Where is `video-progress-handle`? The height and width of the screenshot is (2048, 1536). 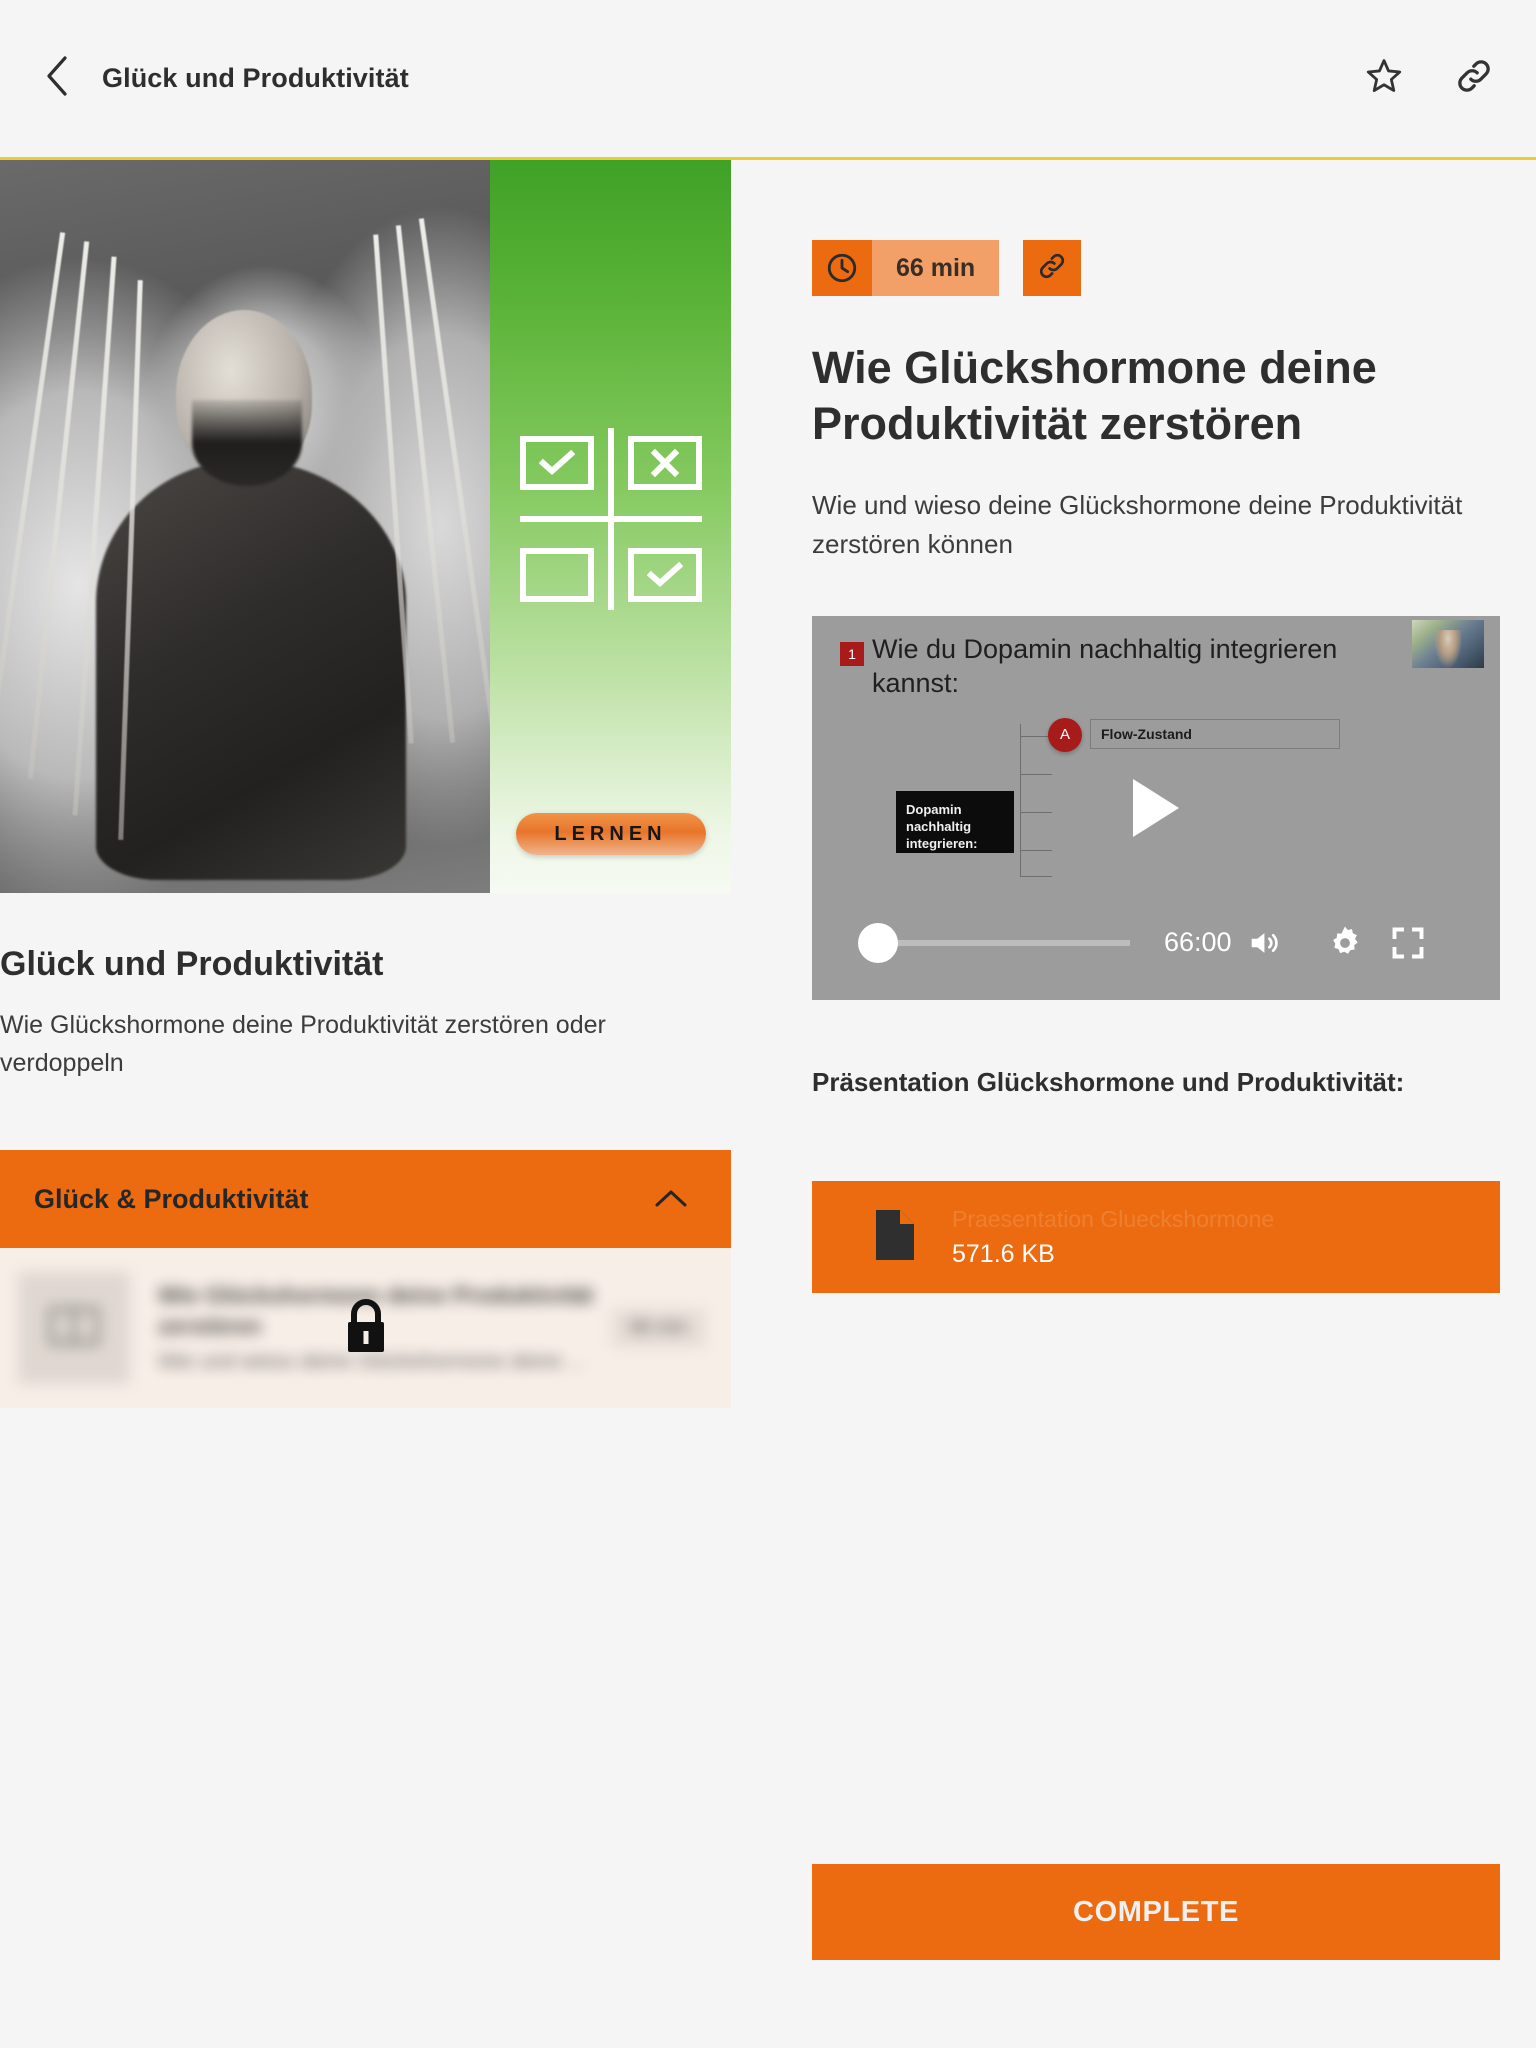
video-progress-handle is located at coordinates (878, 942).